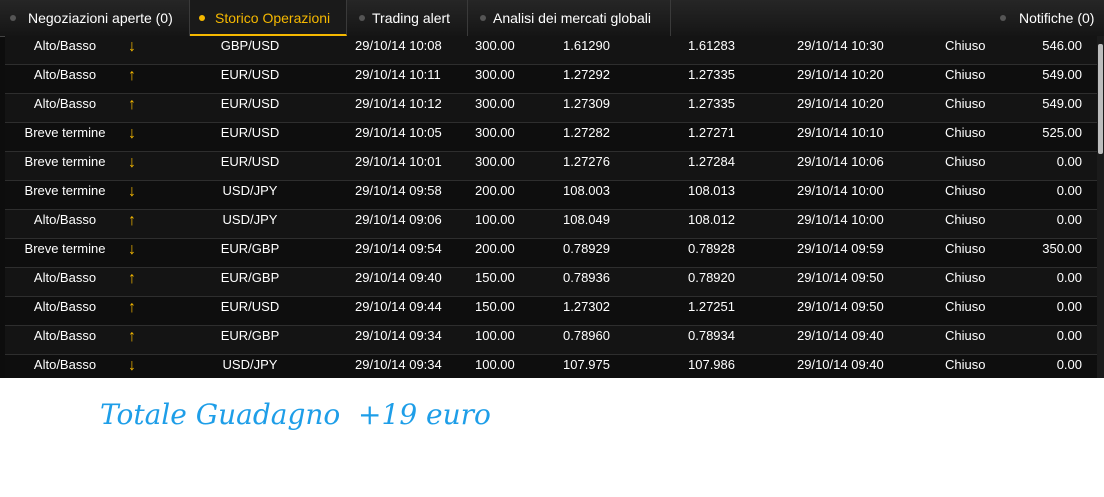 This screenshot has width=1104, height=497. I want to click on open-time: 29/10/14 09:06, so click(398, 219).